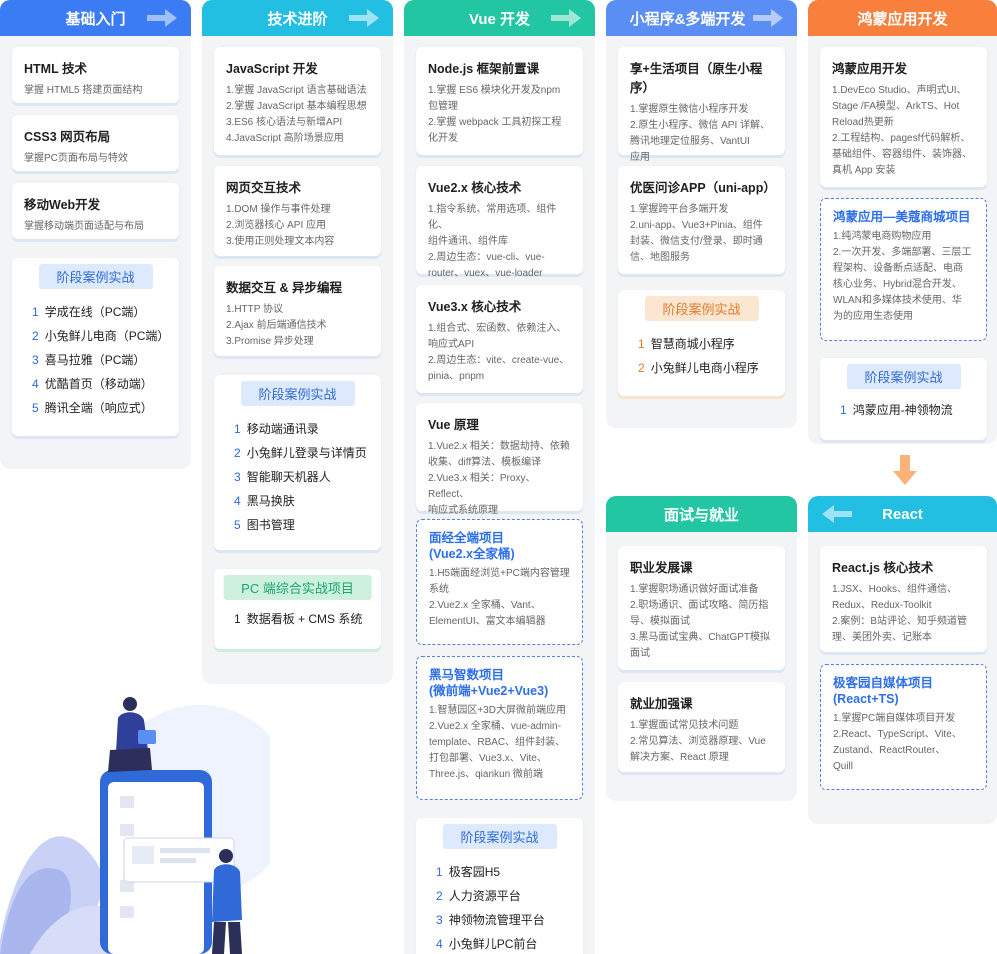 The image size is (997, 954). What do you see at coordinates (300, 453) in the screenshot?
I see `list-item: 2 小兔鲜儿登录与详情页` at bounding box center [300, 453].